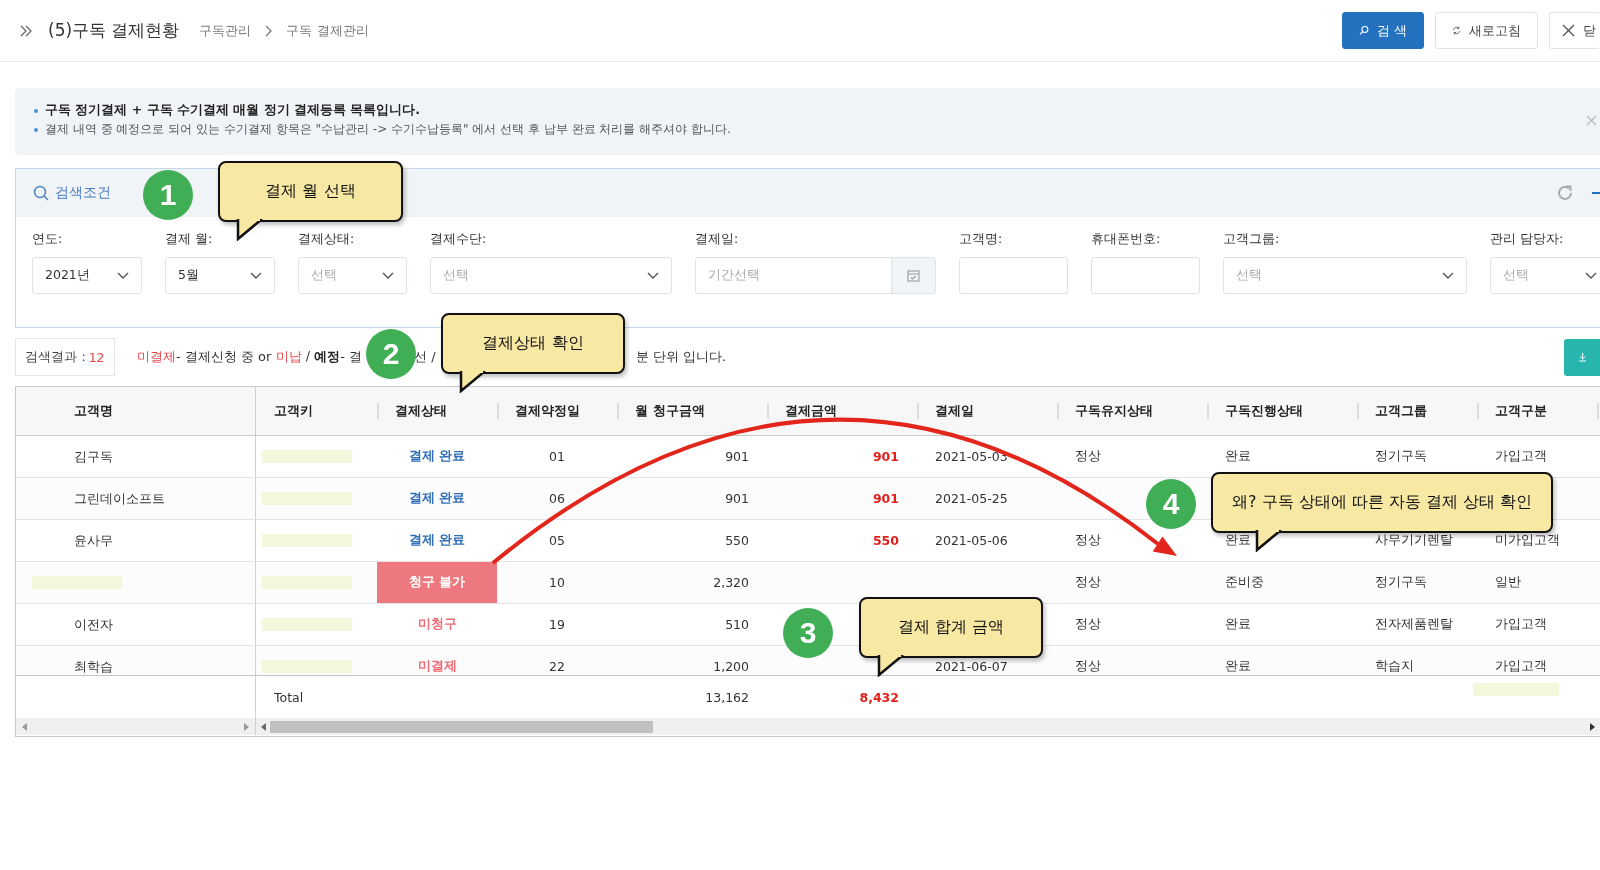 The height and width of the screenshot is (870, 1600). I want to click on customer-name: 최학습, so click(93, 666).